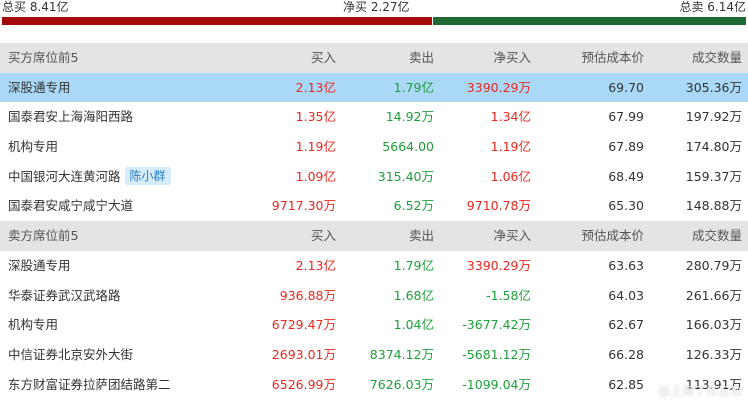  What do you see at coordinates (43, 57) in the screenshot?
I see `header-seat: 买方席位前5` at bounding box center [43, 57].